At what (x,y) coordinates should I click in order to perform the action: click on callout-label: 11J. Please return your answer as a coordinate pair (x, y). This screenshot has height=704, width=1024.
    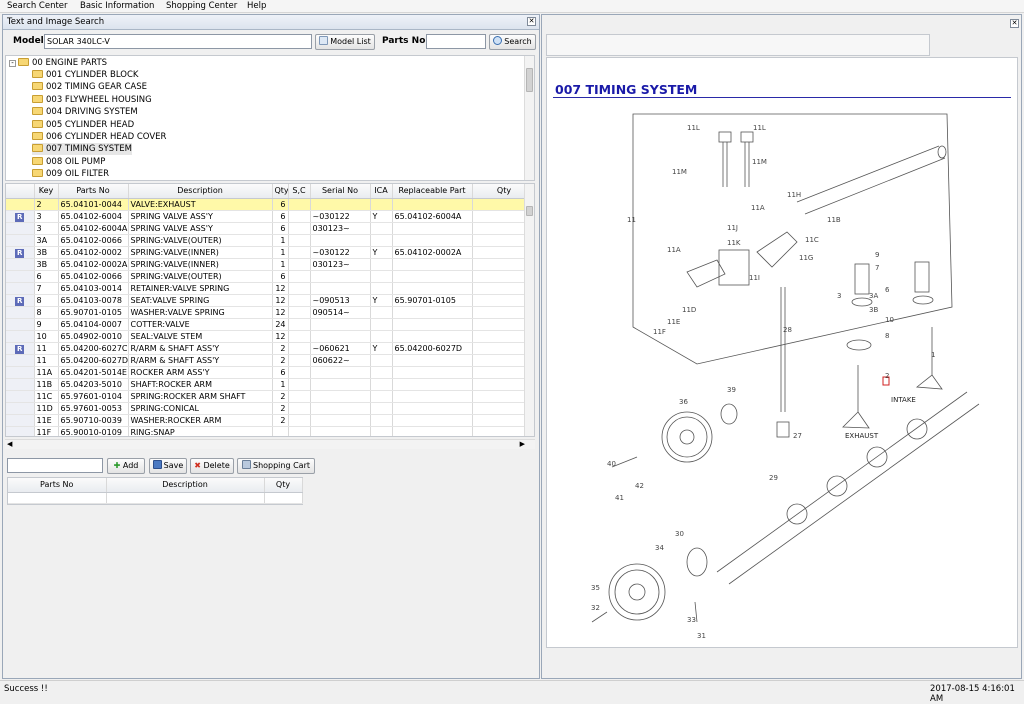
    Looking at the image, I should click on (732, 228).